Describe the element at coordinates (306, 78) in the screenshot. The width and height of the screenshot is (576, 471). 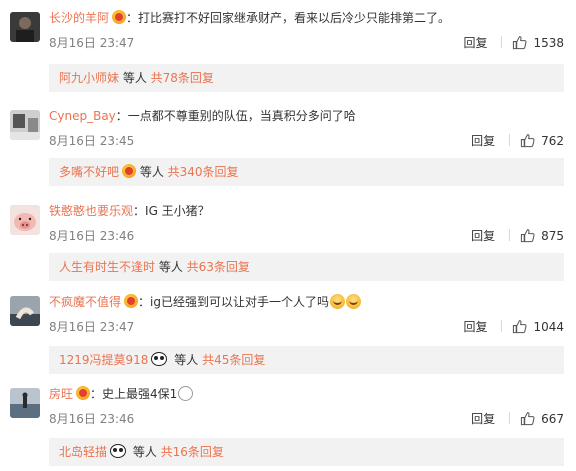
I see `sub-reply-summary: 阿九小师妹 等人 共78条回复` at that location.